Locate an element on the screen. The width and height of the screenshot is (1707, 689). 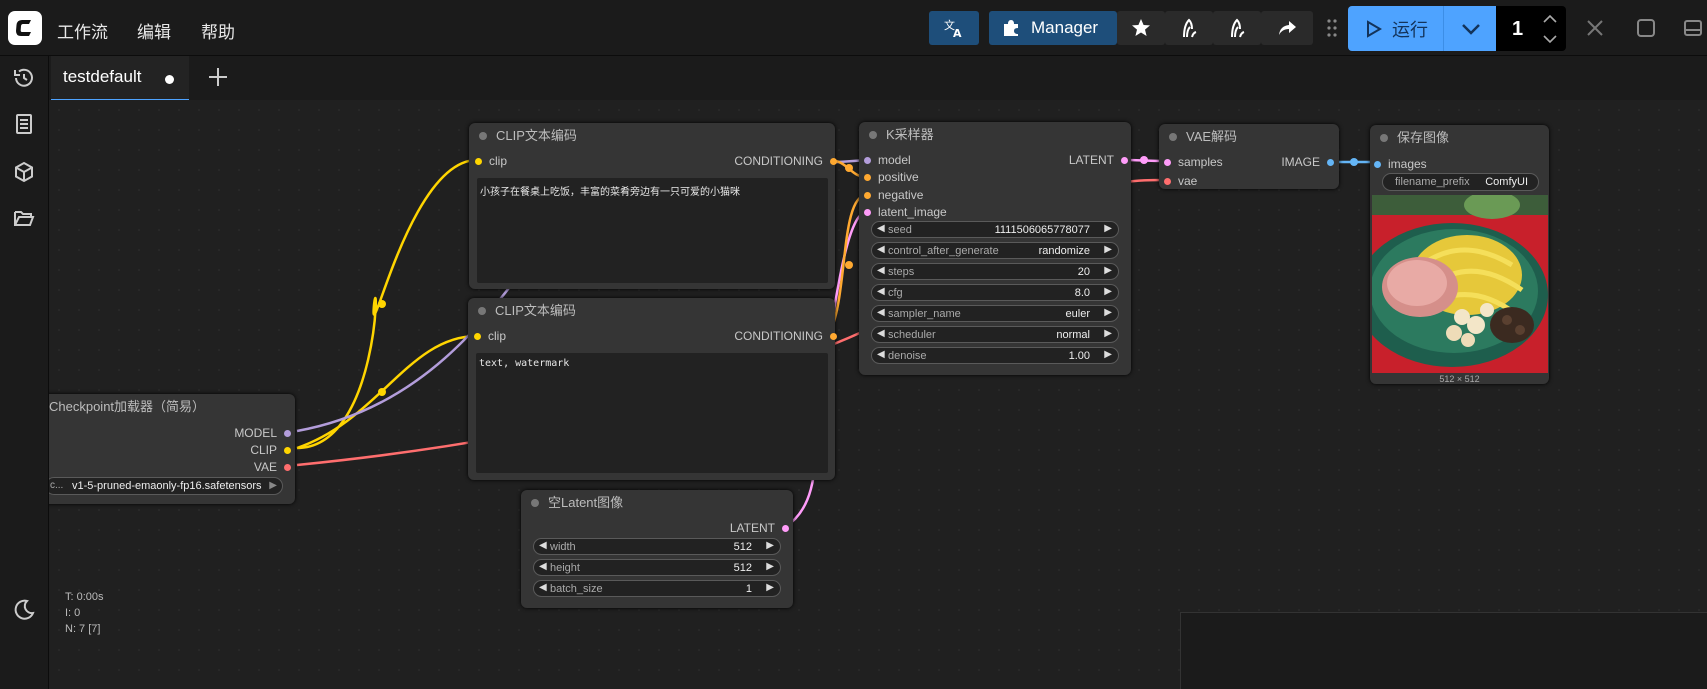
stats-n: N: 7 [7] is located at coordinates (83, 629).